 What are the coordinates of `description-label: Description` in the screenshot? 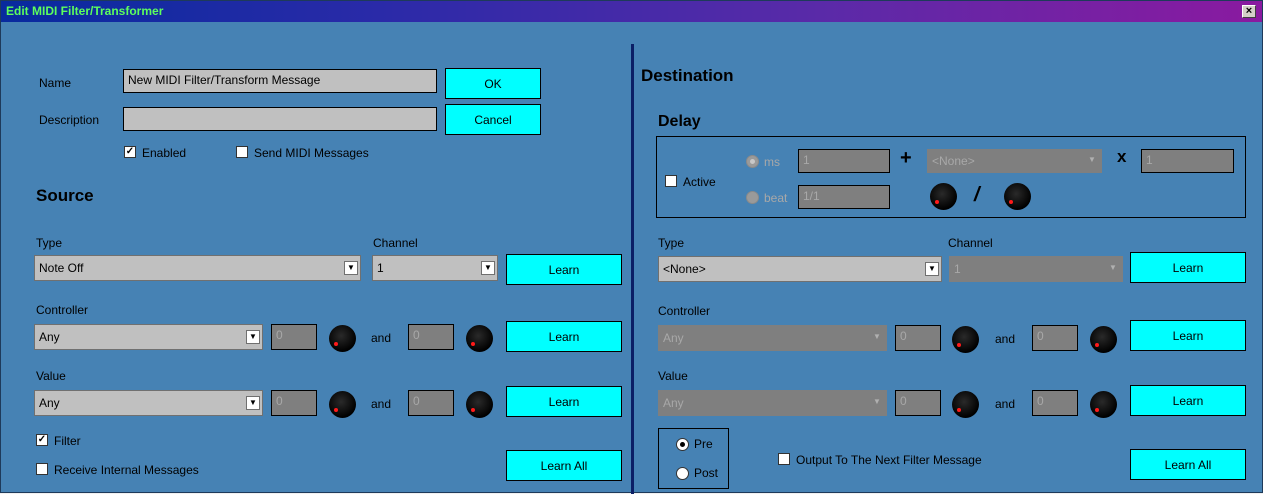 It's located at (69, 120).